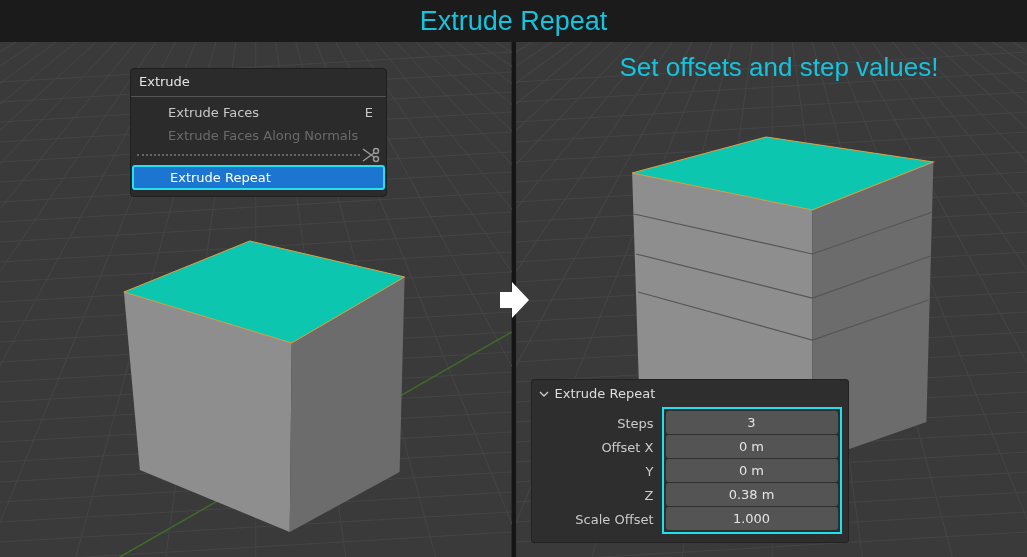 The width and height of the screenshot is (1027, 557). I want to click on field-label: Offset X, so click(627, 448).